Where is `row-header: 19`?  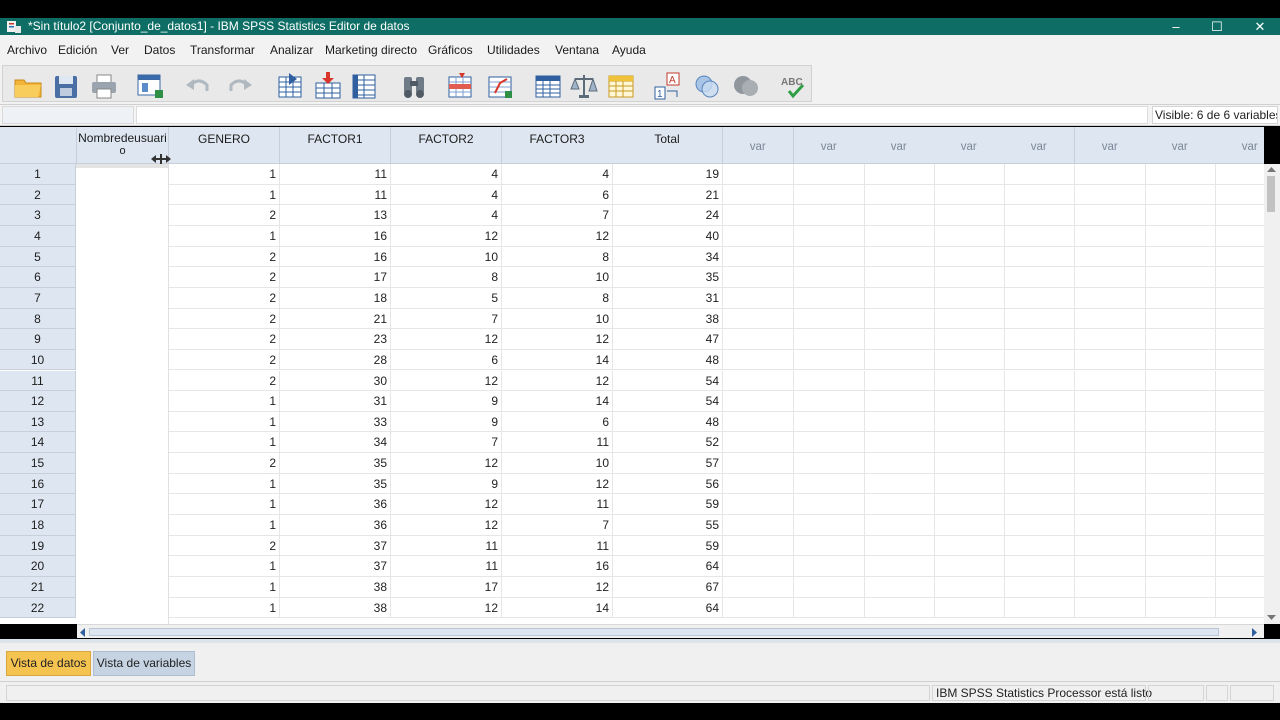 row-header: 19 is located at coordinates (38, 546).